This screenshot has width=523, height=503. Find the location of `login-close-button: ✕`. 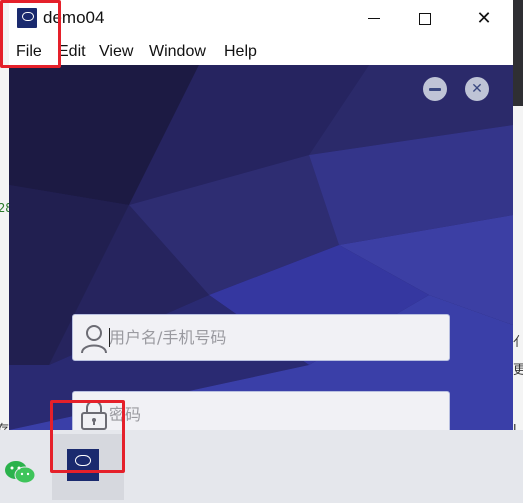

login-close-button: ✕ is located at coordinates (477, 89).